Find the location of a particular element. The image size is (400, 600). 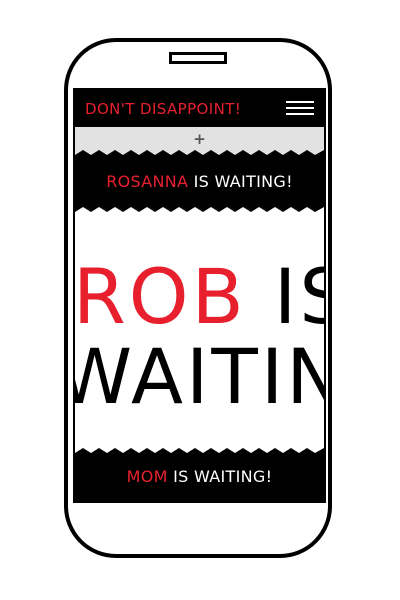

featured-line-1: ROB IS is located at coordinates (199, 297).